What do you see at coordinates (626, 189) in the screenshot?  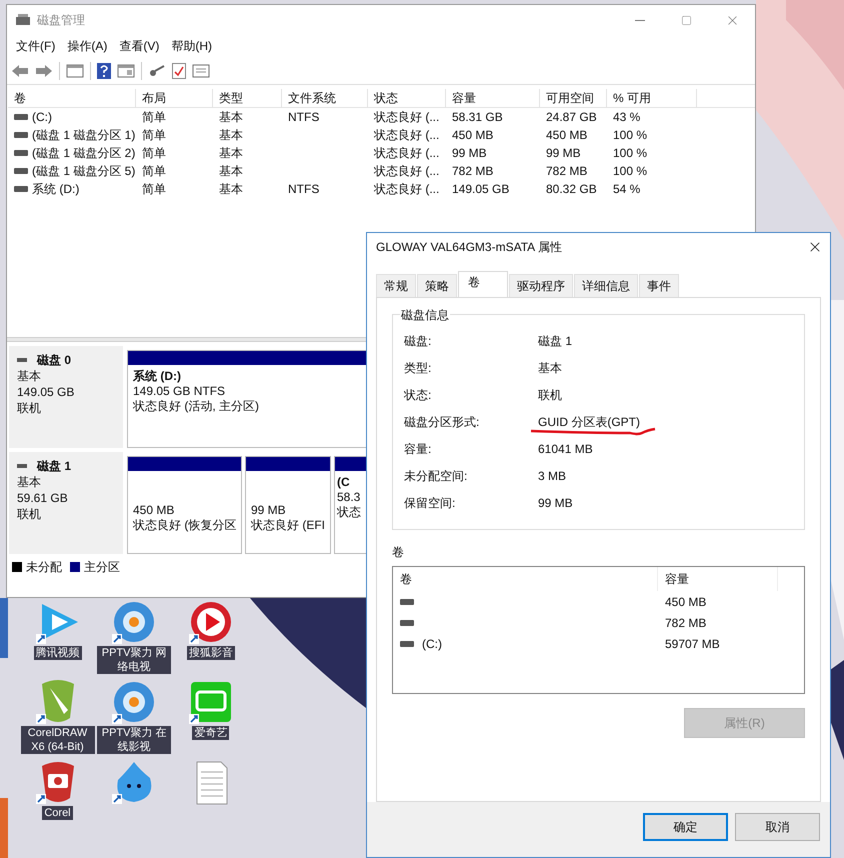 I see `table-cell-text: 54 %` at bounding box center [626, 189].